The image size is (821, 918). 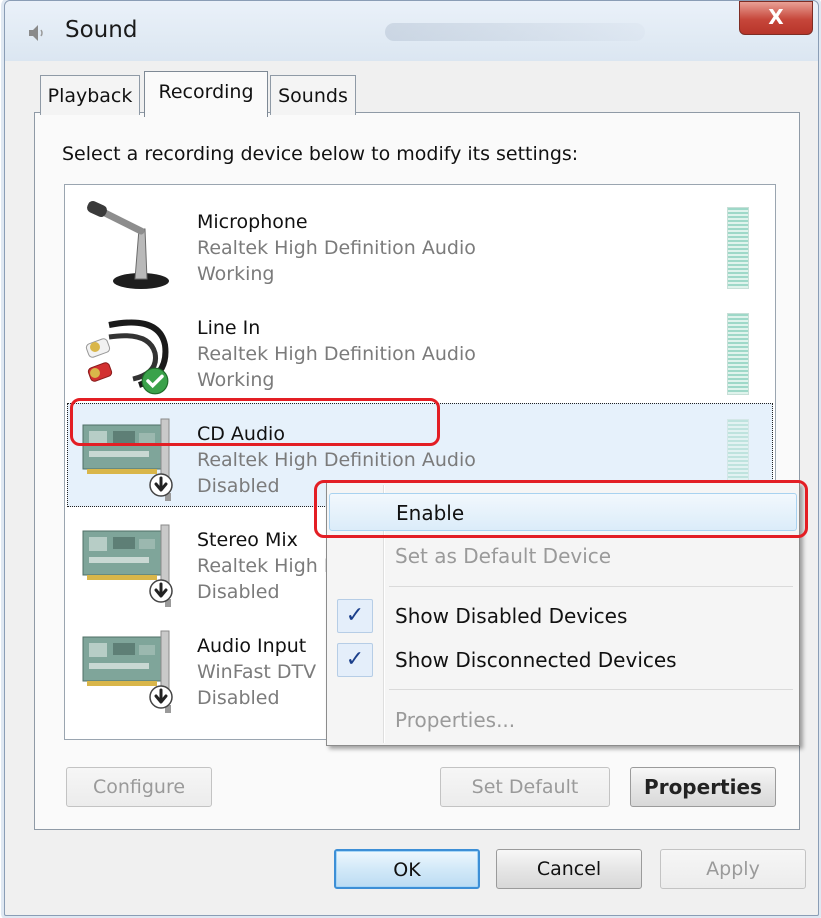 I want to click on set-default-button: Set Default, so click(x=525, y=787).